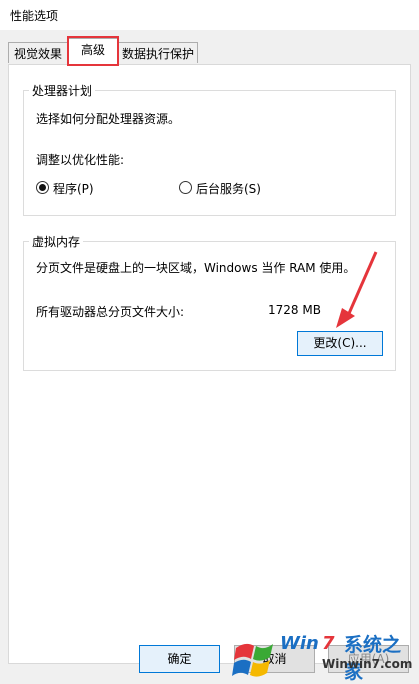  Describe the element at coordinates (185, 187) in the screenshot. I see `radio-background-services` at that location.